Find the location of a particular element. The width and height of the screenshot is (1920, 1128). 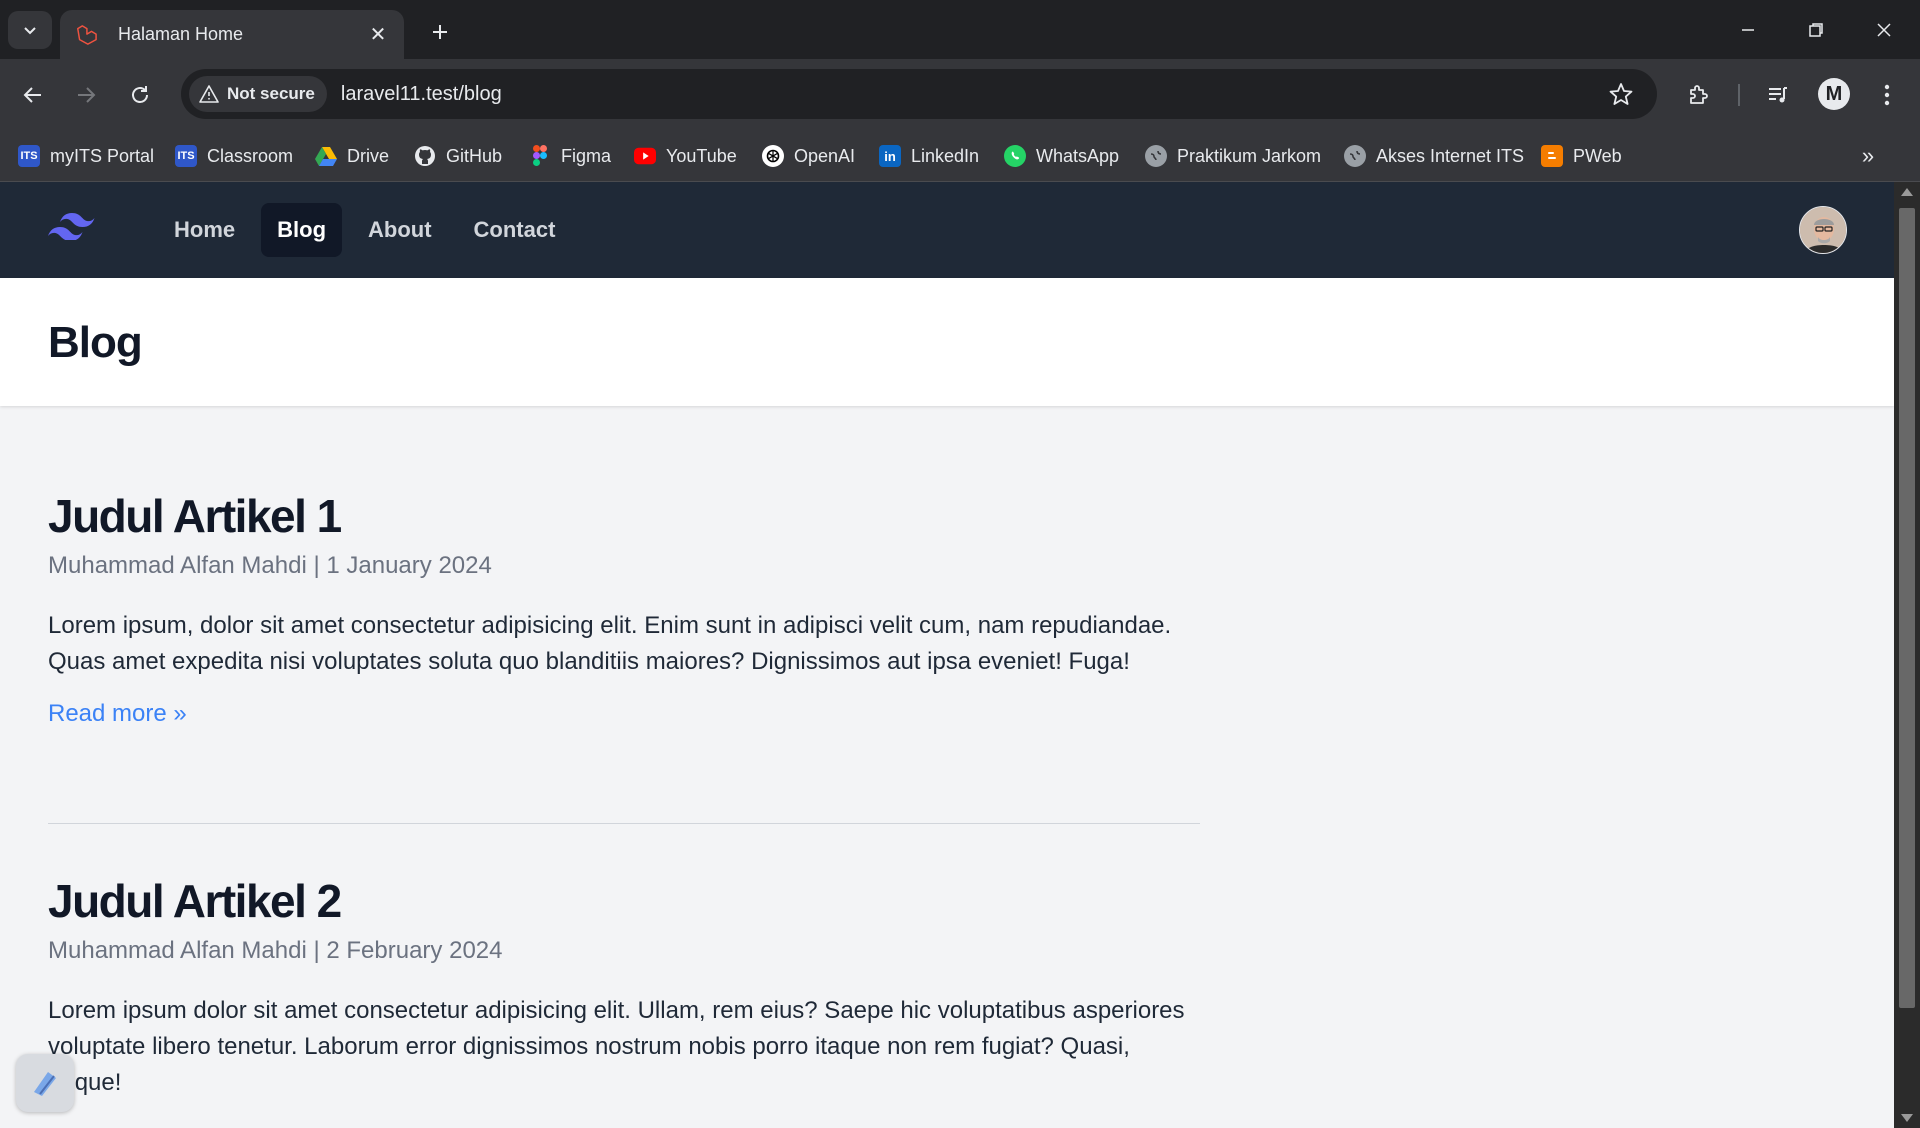

site-nav-links: Home Blog About Contact is located at coordinates (364, 230).